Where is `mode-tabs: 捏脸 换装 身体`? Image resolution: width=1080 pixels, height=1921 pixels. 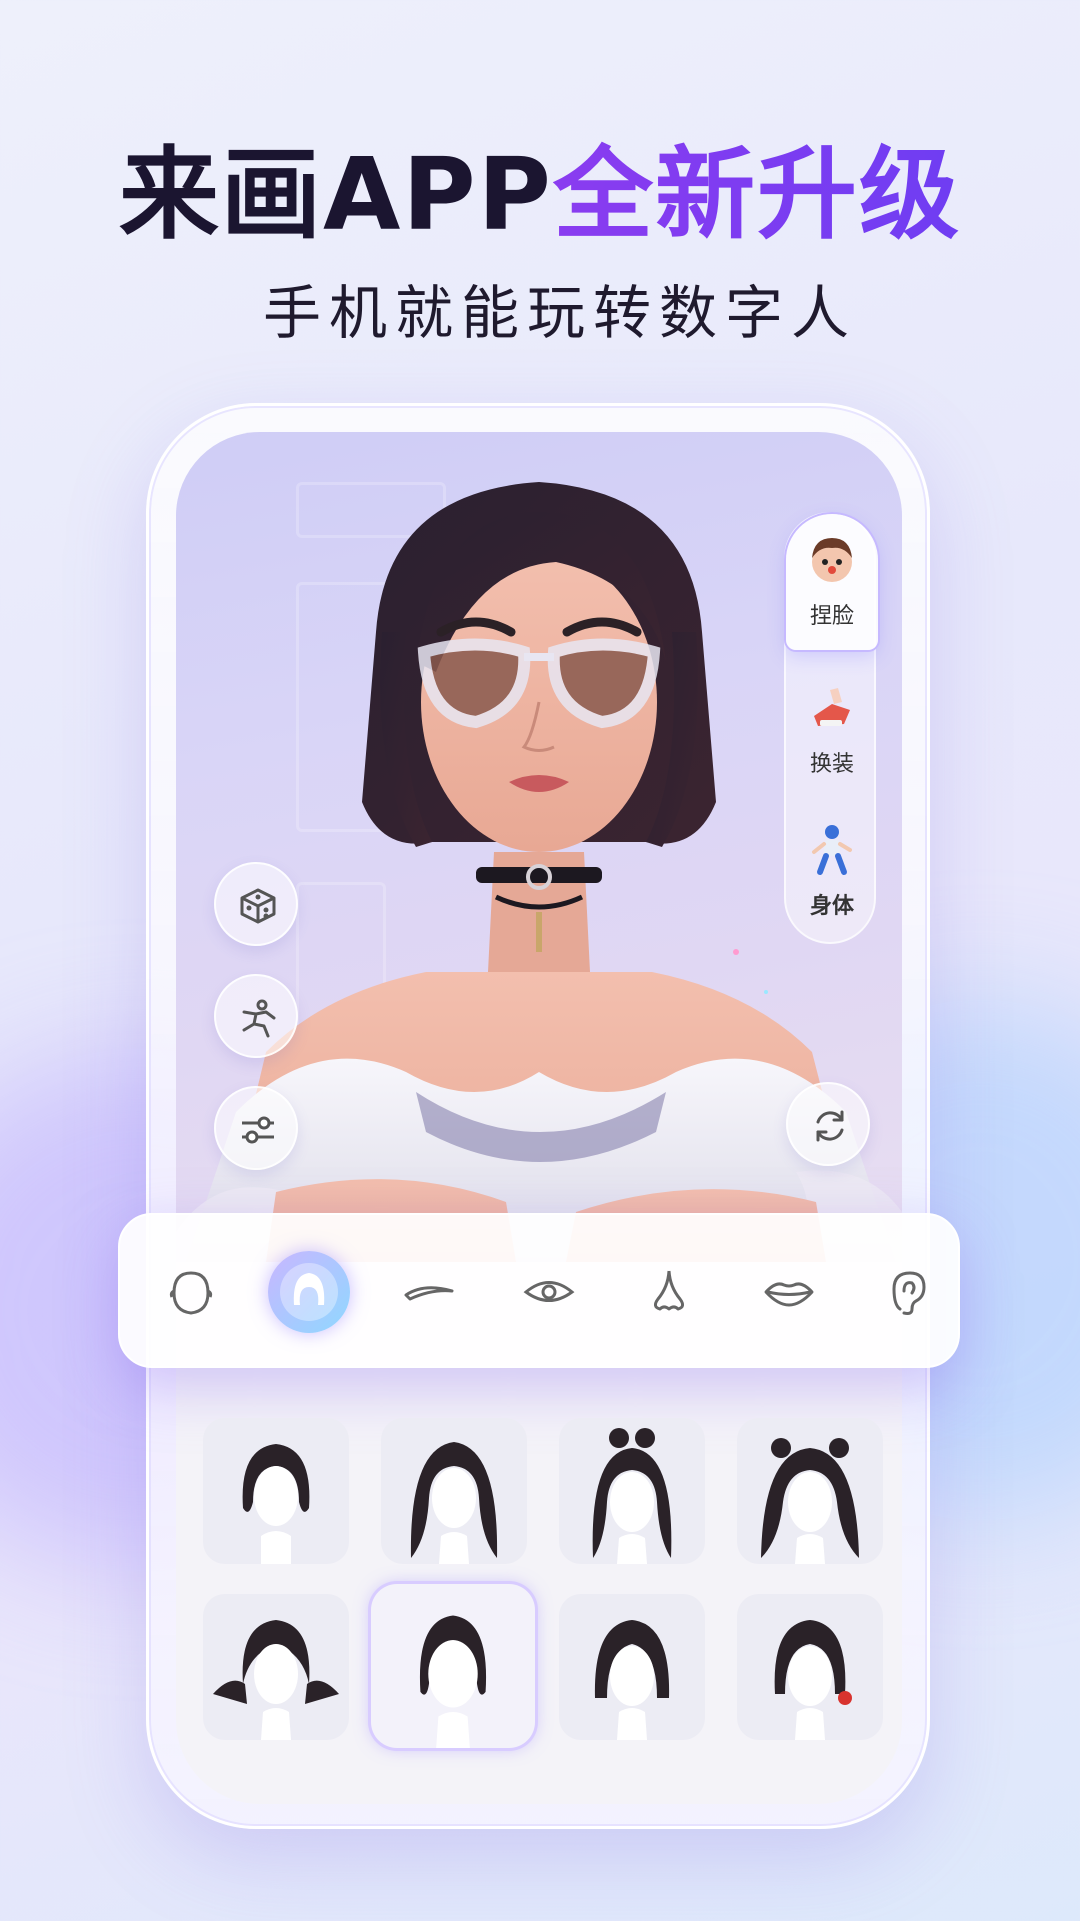 mode-tabs: 捏脸 换装 身体 is located at coordinates (831, 728).